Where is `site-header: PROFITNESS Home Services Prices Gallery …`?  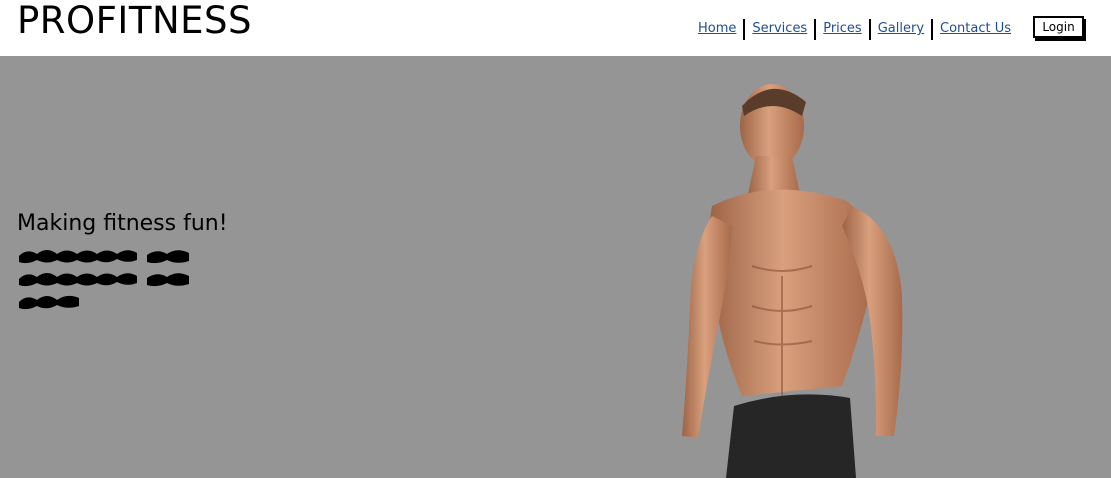
site-header: PROFITNESS Home Services Prices Gallery … is located at coordinates (555, 28).